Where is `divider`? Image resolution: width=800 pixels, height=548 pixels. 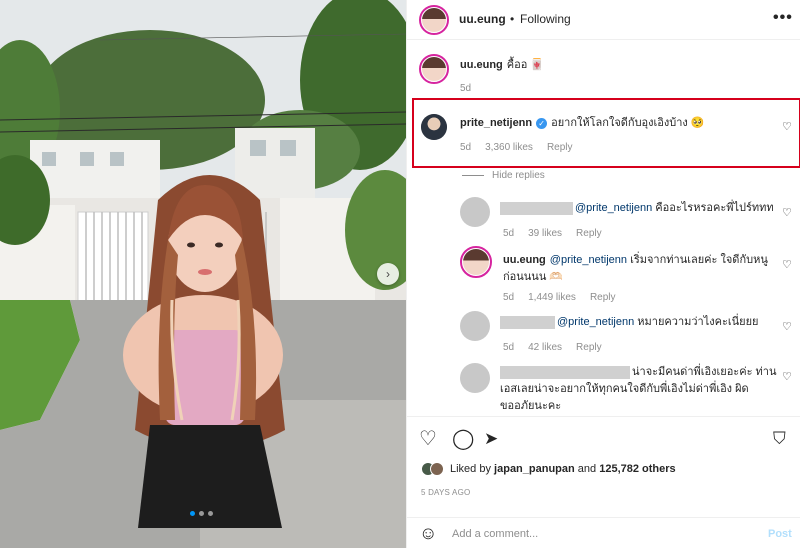
divider is located at coordinates (473, 175).